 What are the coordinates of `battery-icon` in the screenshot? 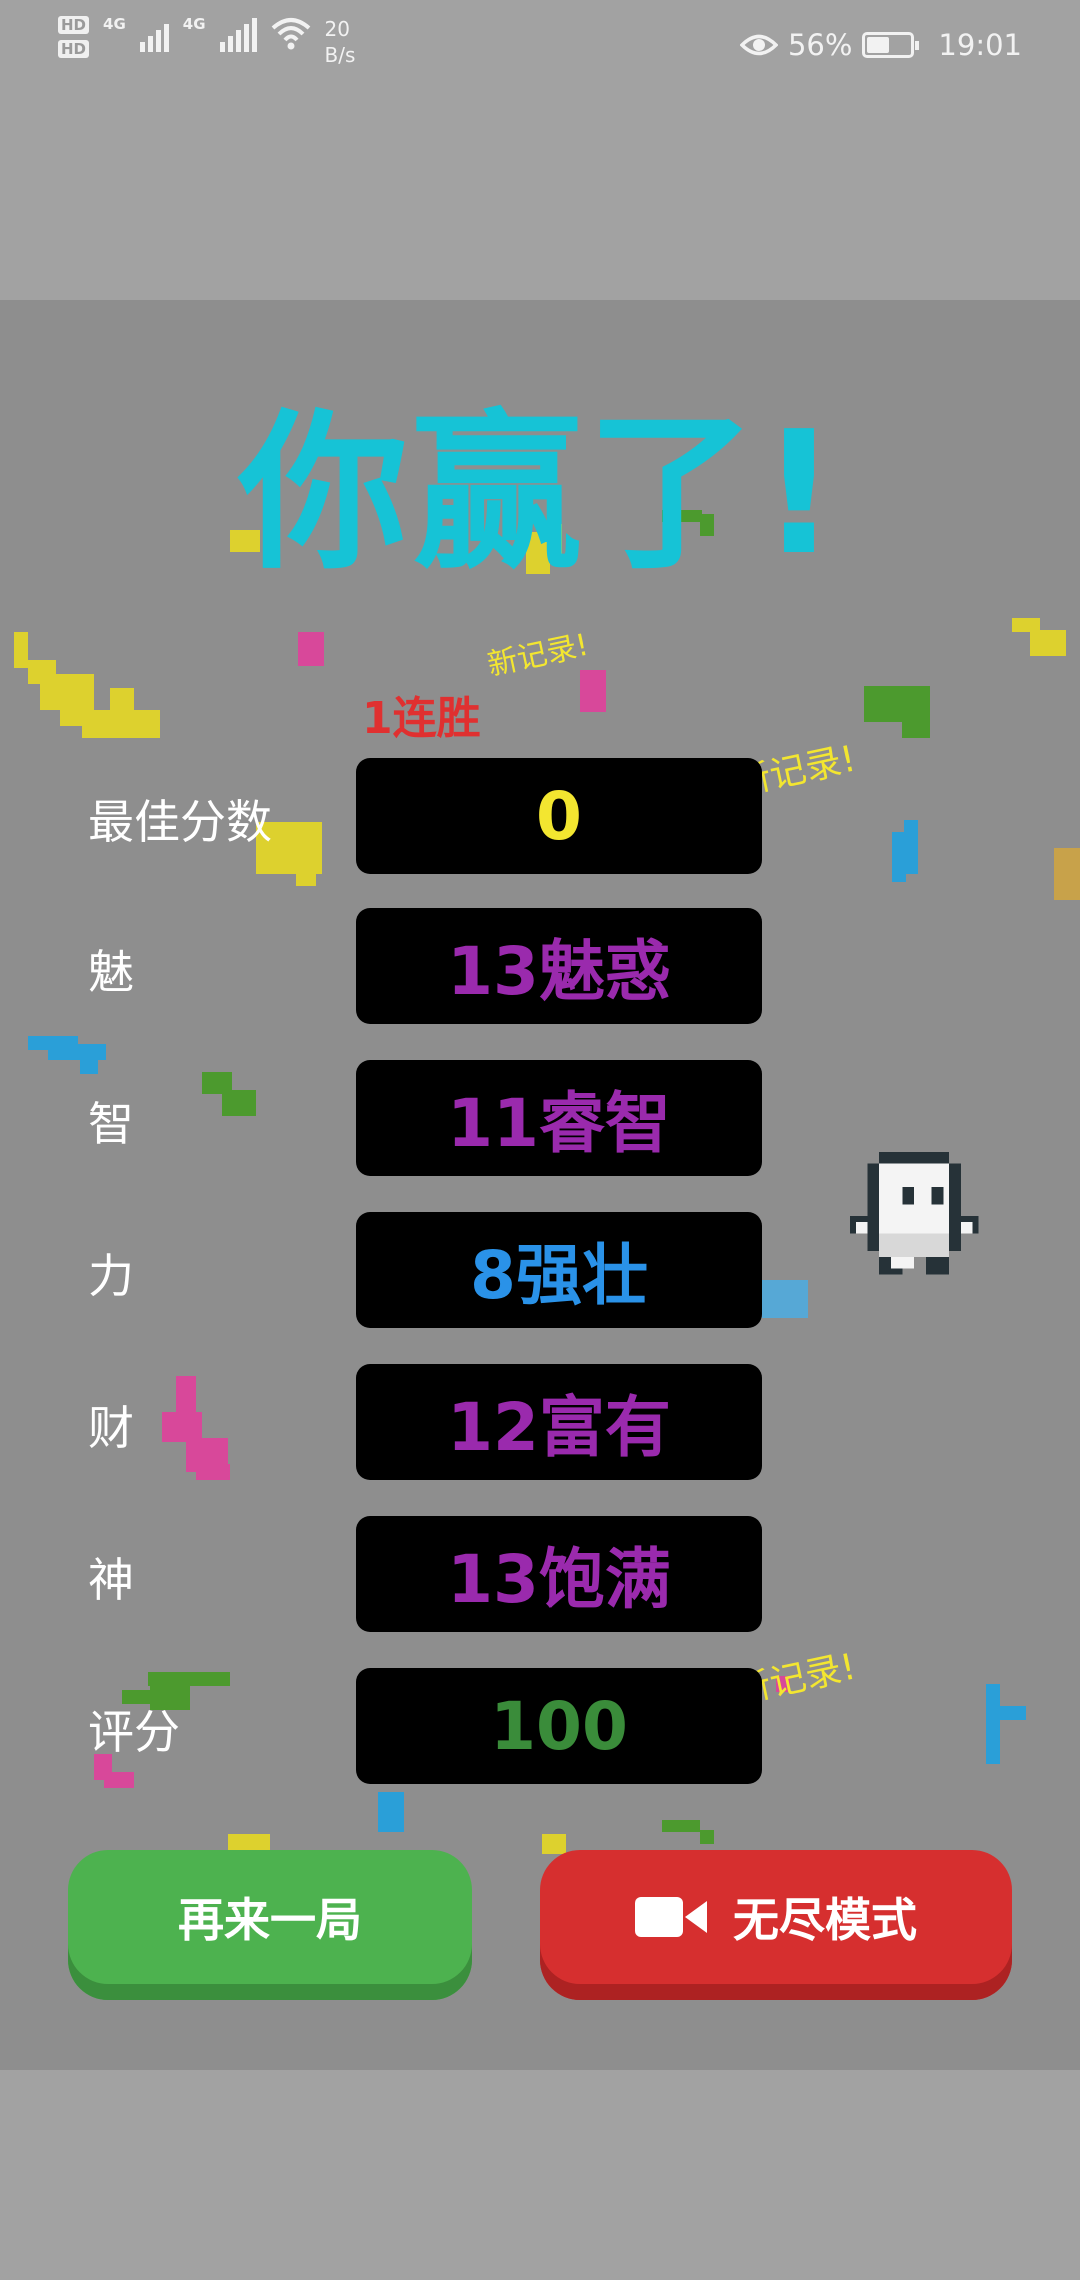 It's located at (891, 45).